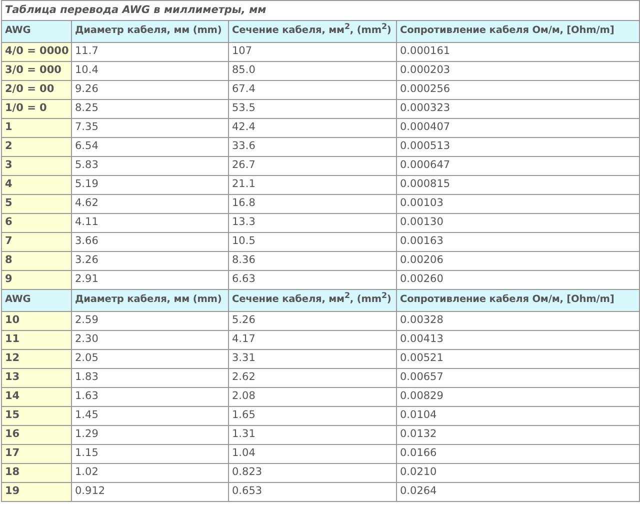 The width and height of the screenshot is (640, 515). Describe the element at coordinates (312, 359) in the screenshot. I see `table-cell: 3.31` at that location.